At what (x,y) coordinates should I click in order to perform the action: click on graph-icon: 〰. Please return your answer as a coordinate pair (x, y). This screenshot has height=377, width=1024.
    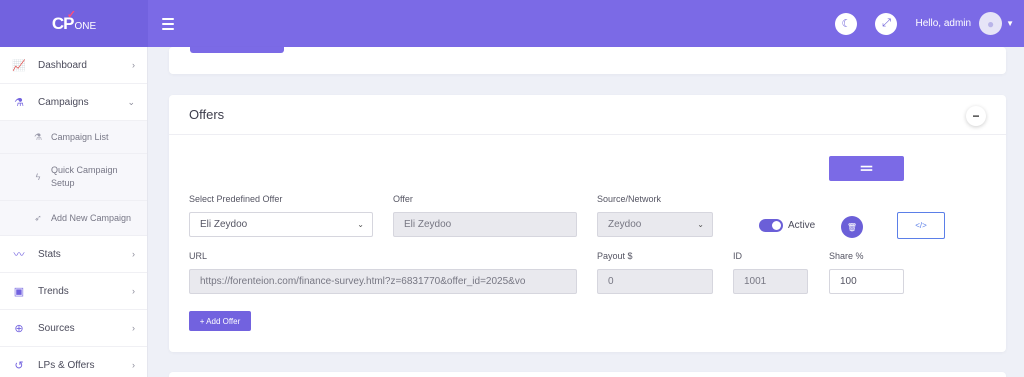
    Looking at the image, I should click on (19, 255).